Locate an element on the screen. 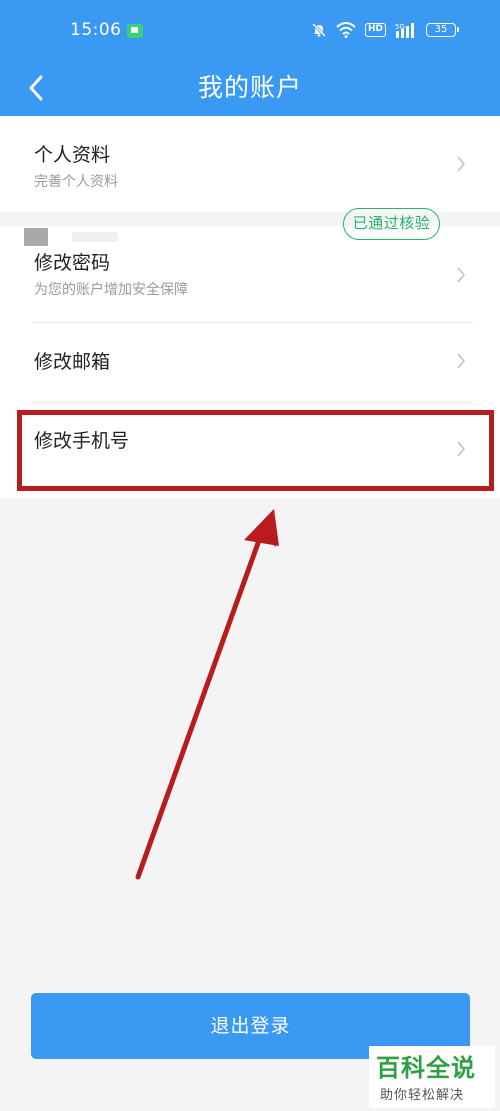 The height and width of the screenshot is (1111, 500). masked-phone-blur is located at coordinates (95, 237).